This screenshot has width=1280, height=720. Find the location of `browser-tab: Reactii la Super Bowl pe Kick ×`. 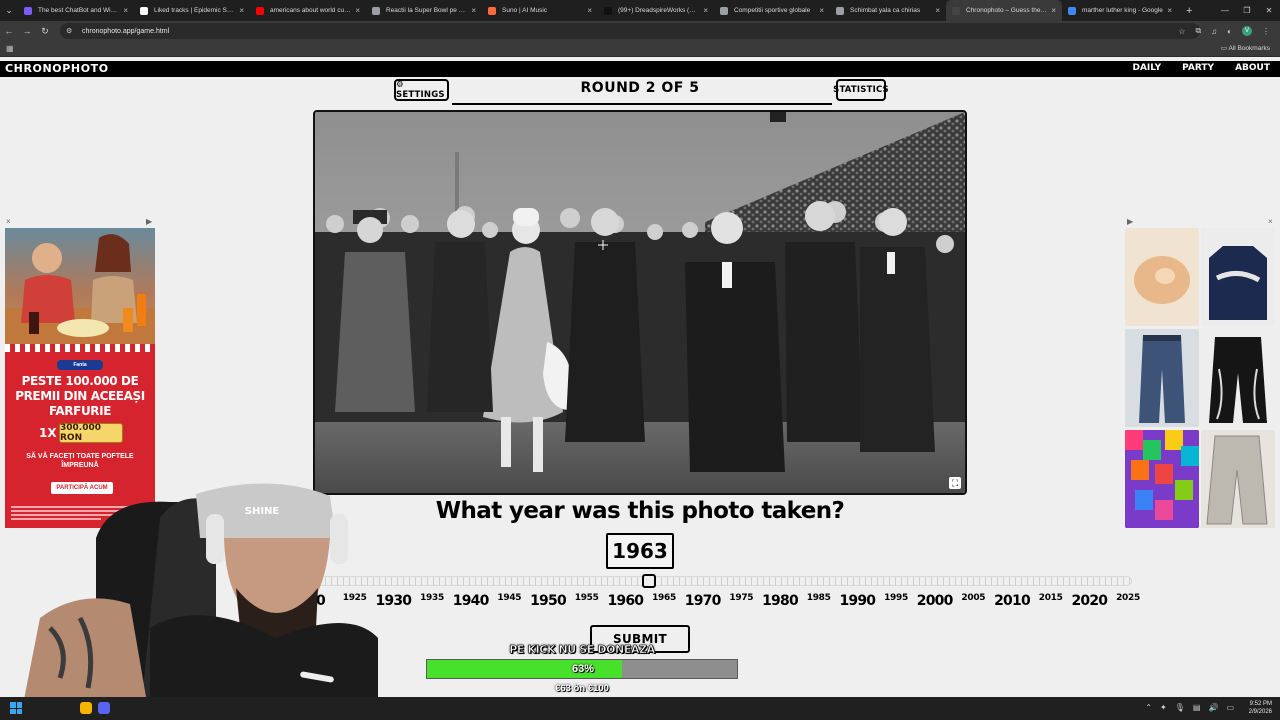

browser-tab: Reactii la Super Bowl pe Kick × is located at coordinates (424, 10).